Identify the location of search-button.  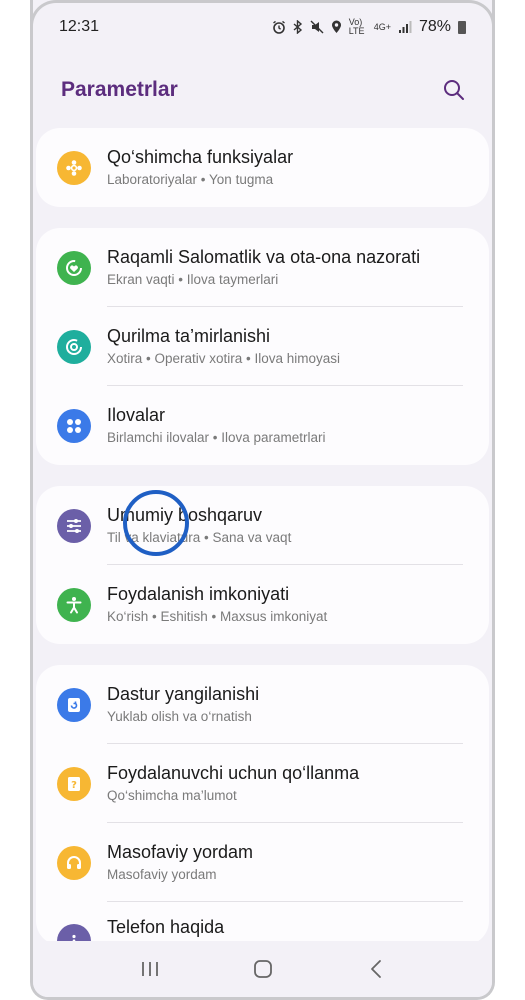
(454, 90).